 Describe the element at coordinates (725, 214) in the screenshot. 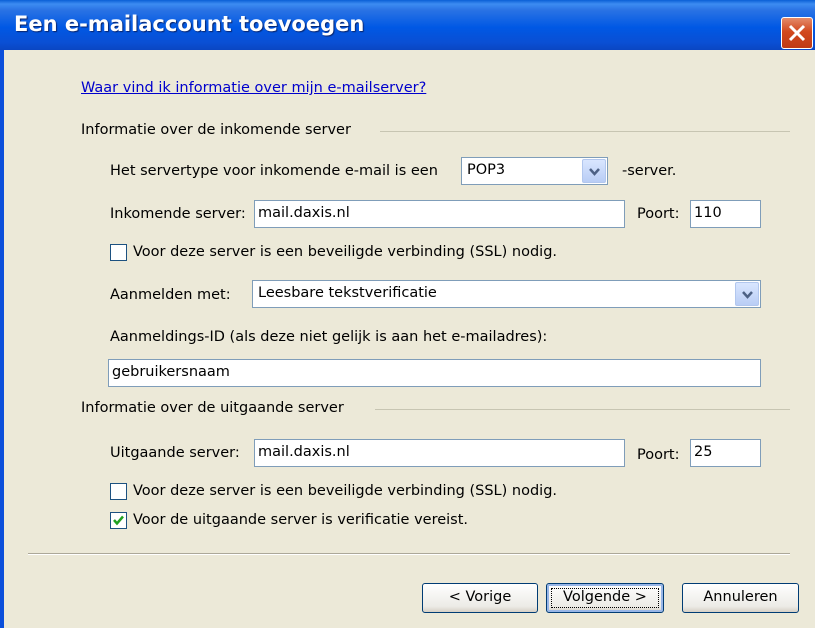

I see `incoming-port-input: 110` at that location.